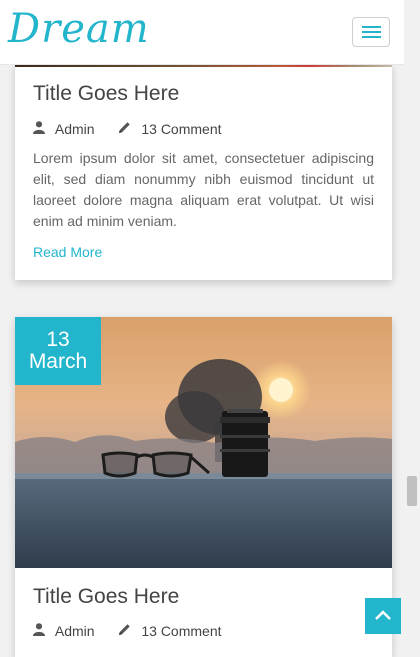  I want to click on read-more-link: Read More, so click(67, 252).